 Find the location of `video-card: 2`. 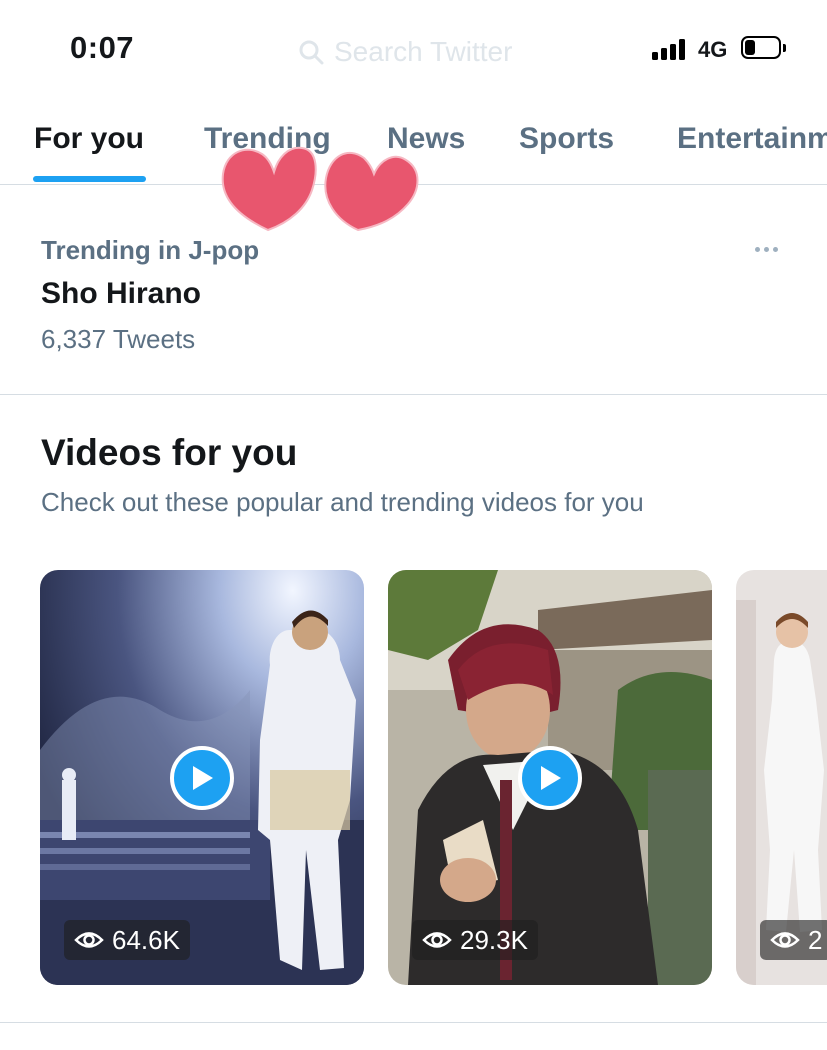

video-card: 2 is located at coordinates (781, 777).